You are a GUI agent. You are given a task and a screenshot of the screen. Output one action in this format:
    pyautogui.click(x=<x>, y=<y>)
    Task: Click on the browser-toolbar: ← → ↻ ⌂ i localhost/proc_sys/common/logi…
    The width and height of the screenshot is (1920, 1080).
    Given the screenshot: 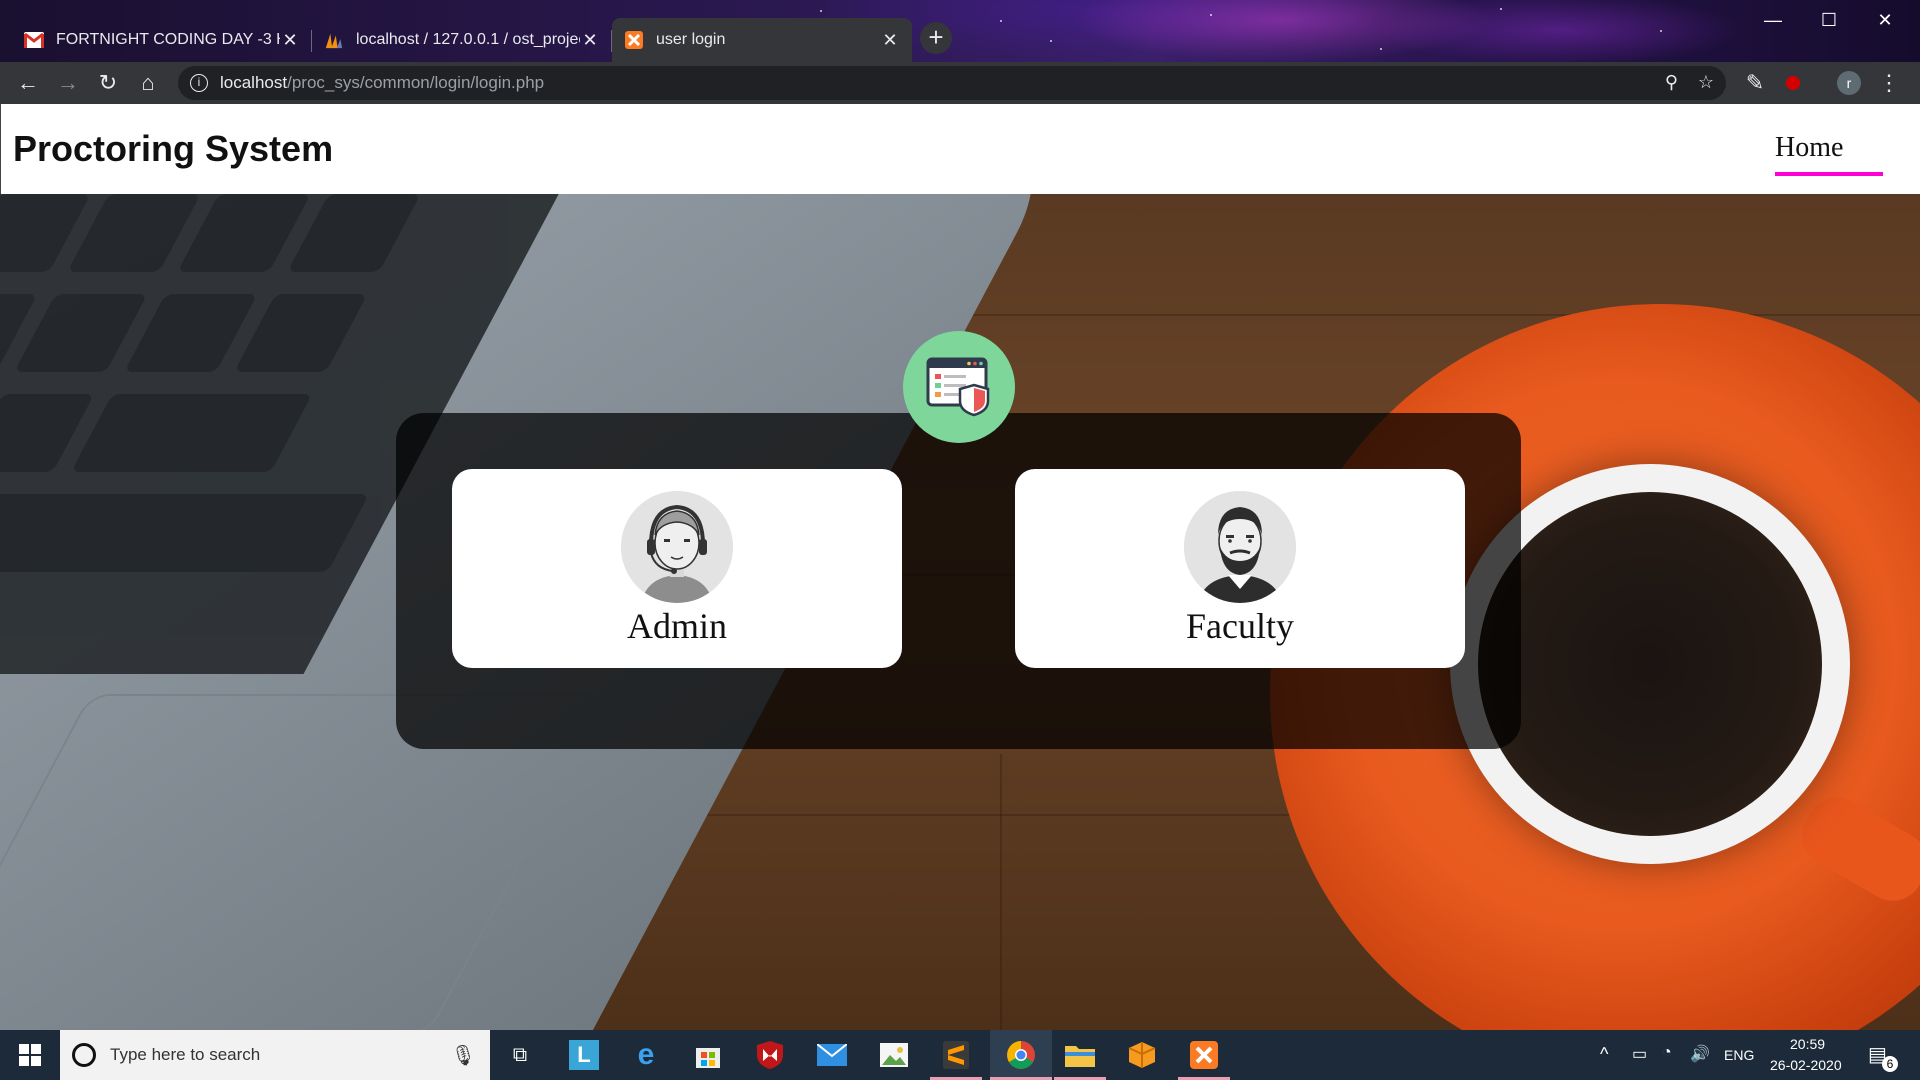 What is the action you would take?
    pyautogui.click(x=960, y=83)
    